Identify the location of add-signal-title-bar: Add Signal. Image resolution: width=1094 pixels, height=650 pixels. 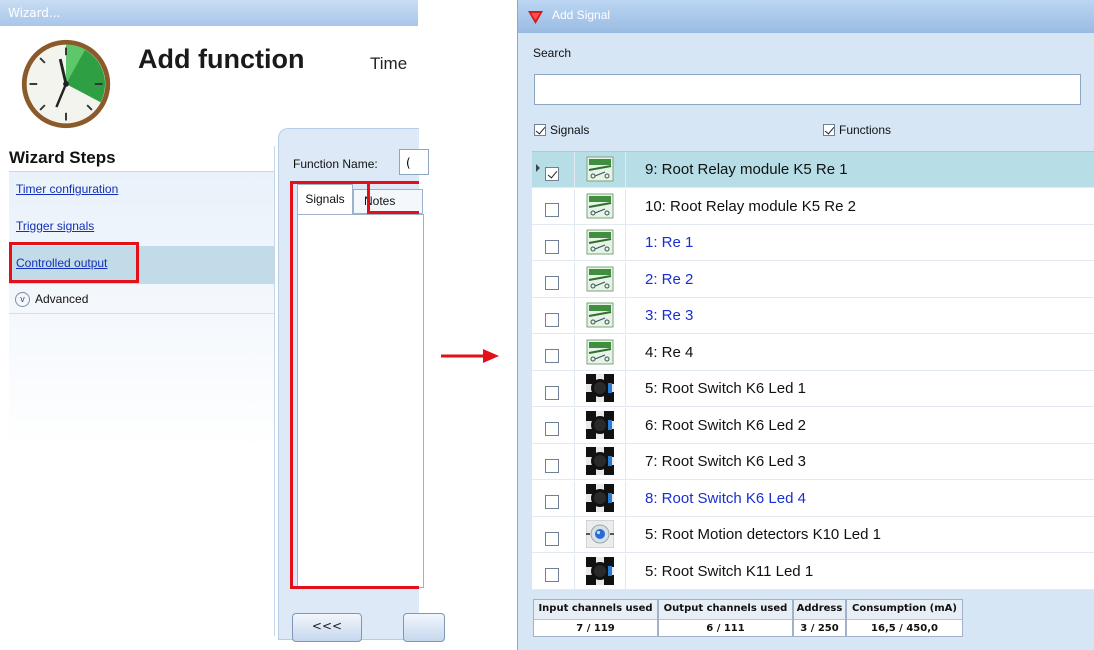
(806, 16).